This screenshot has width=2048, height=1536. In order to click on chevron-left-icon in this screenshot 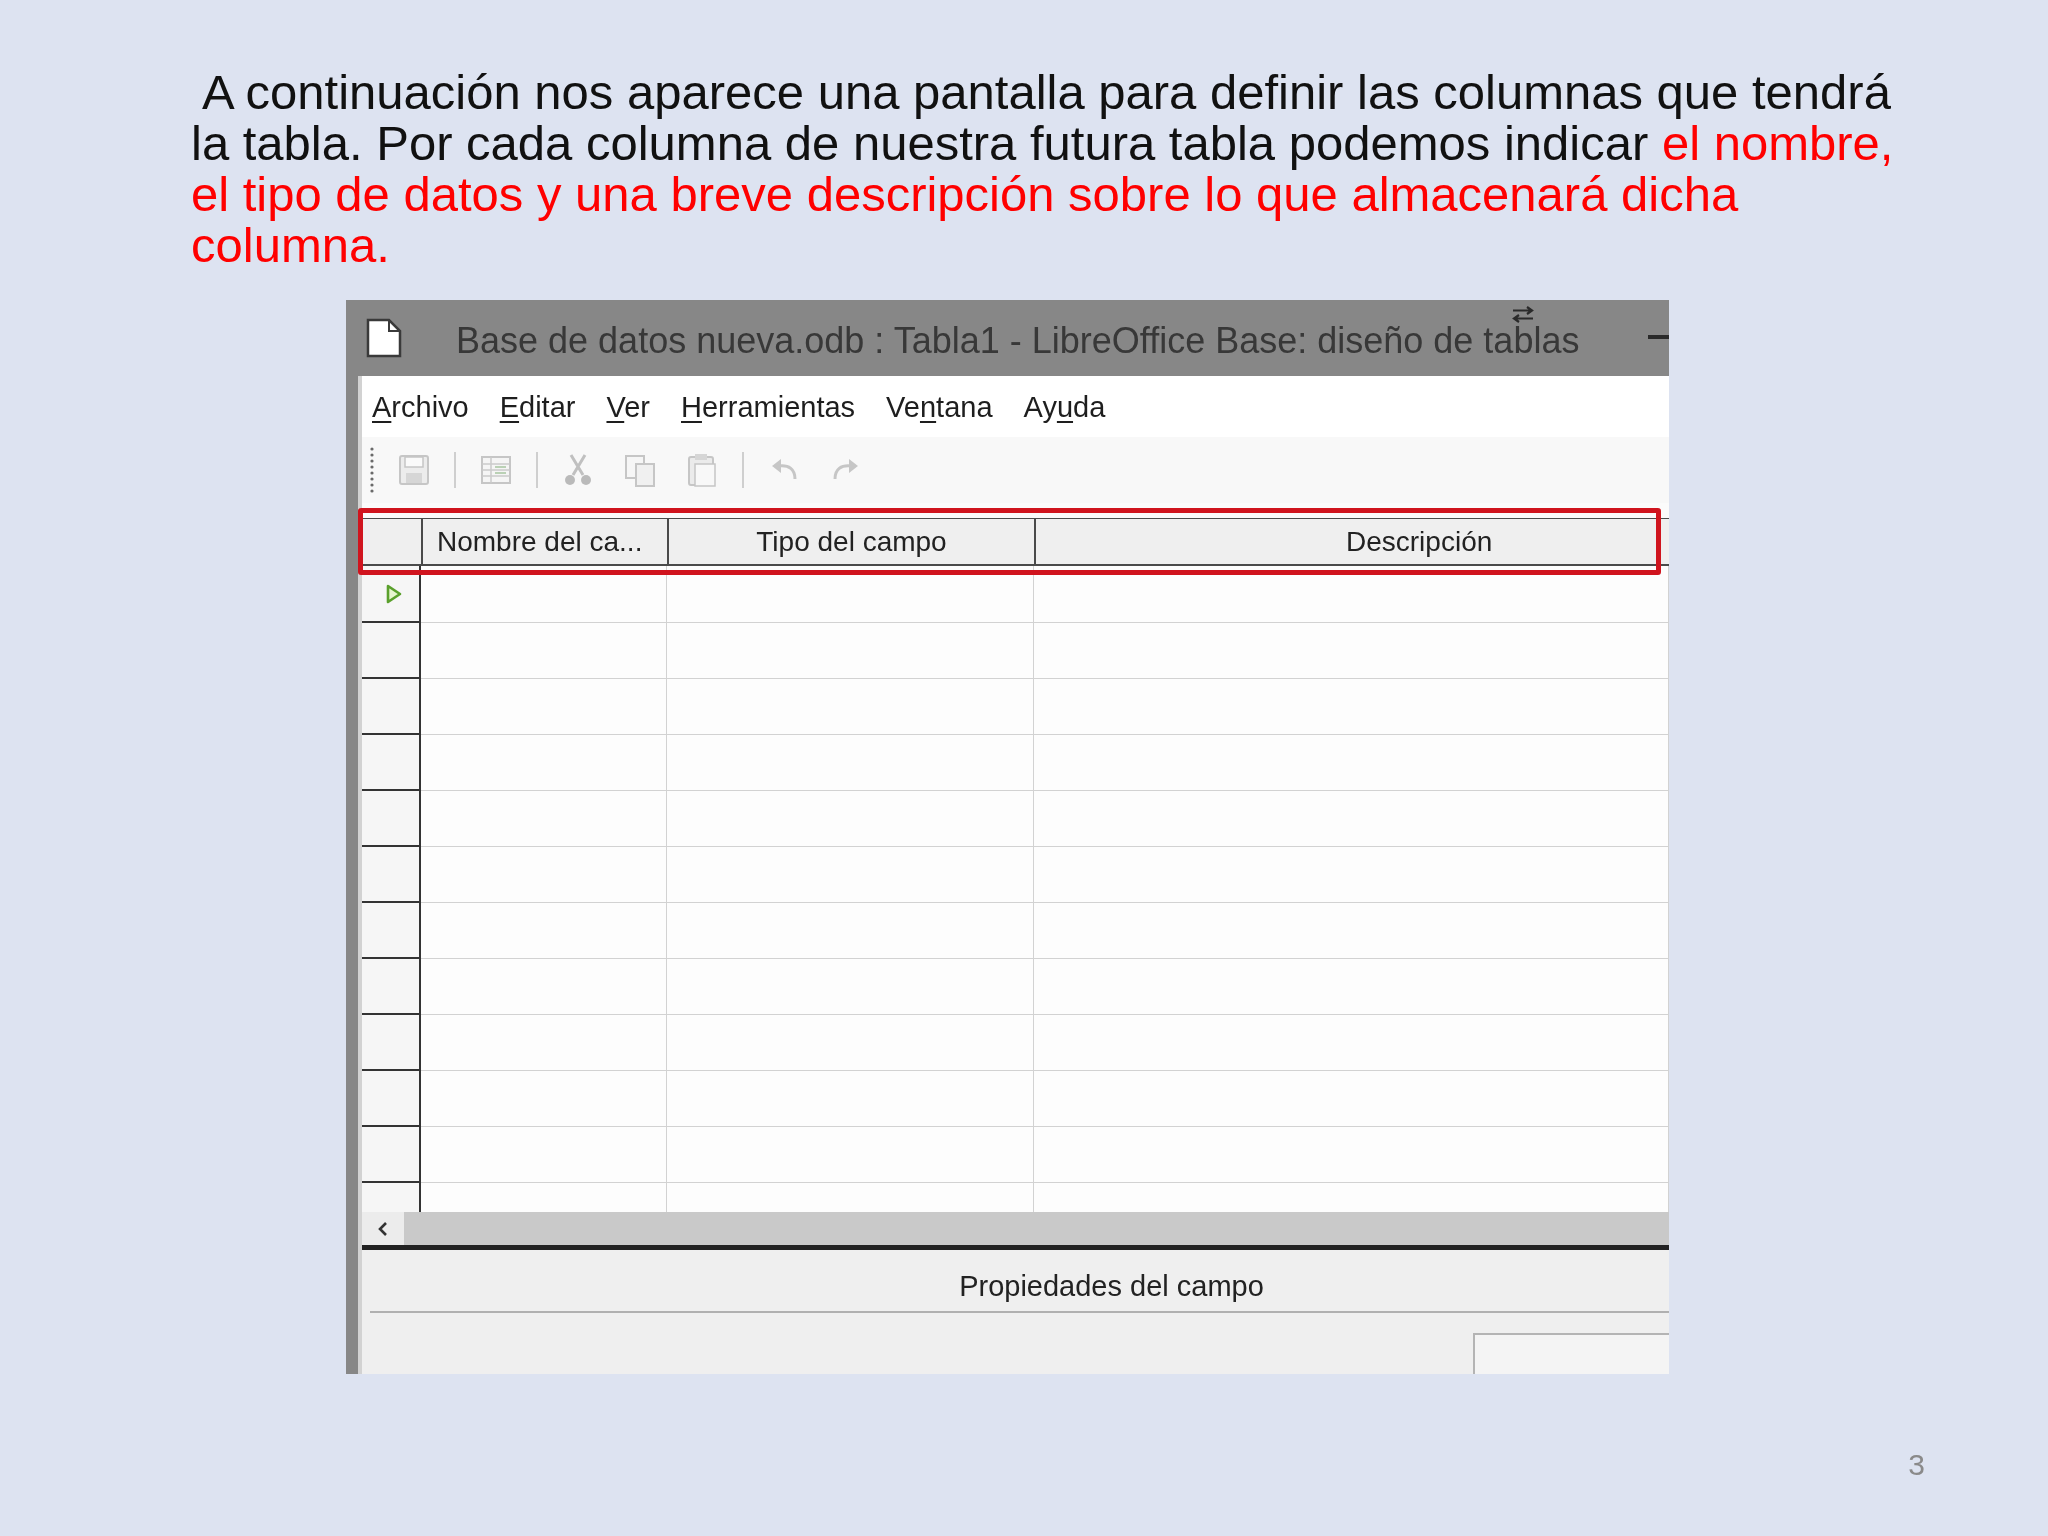, I will do `click(383, 1228)`.